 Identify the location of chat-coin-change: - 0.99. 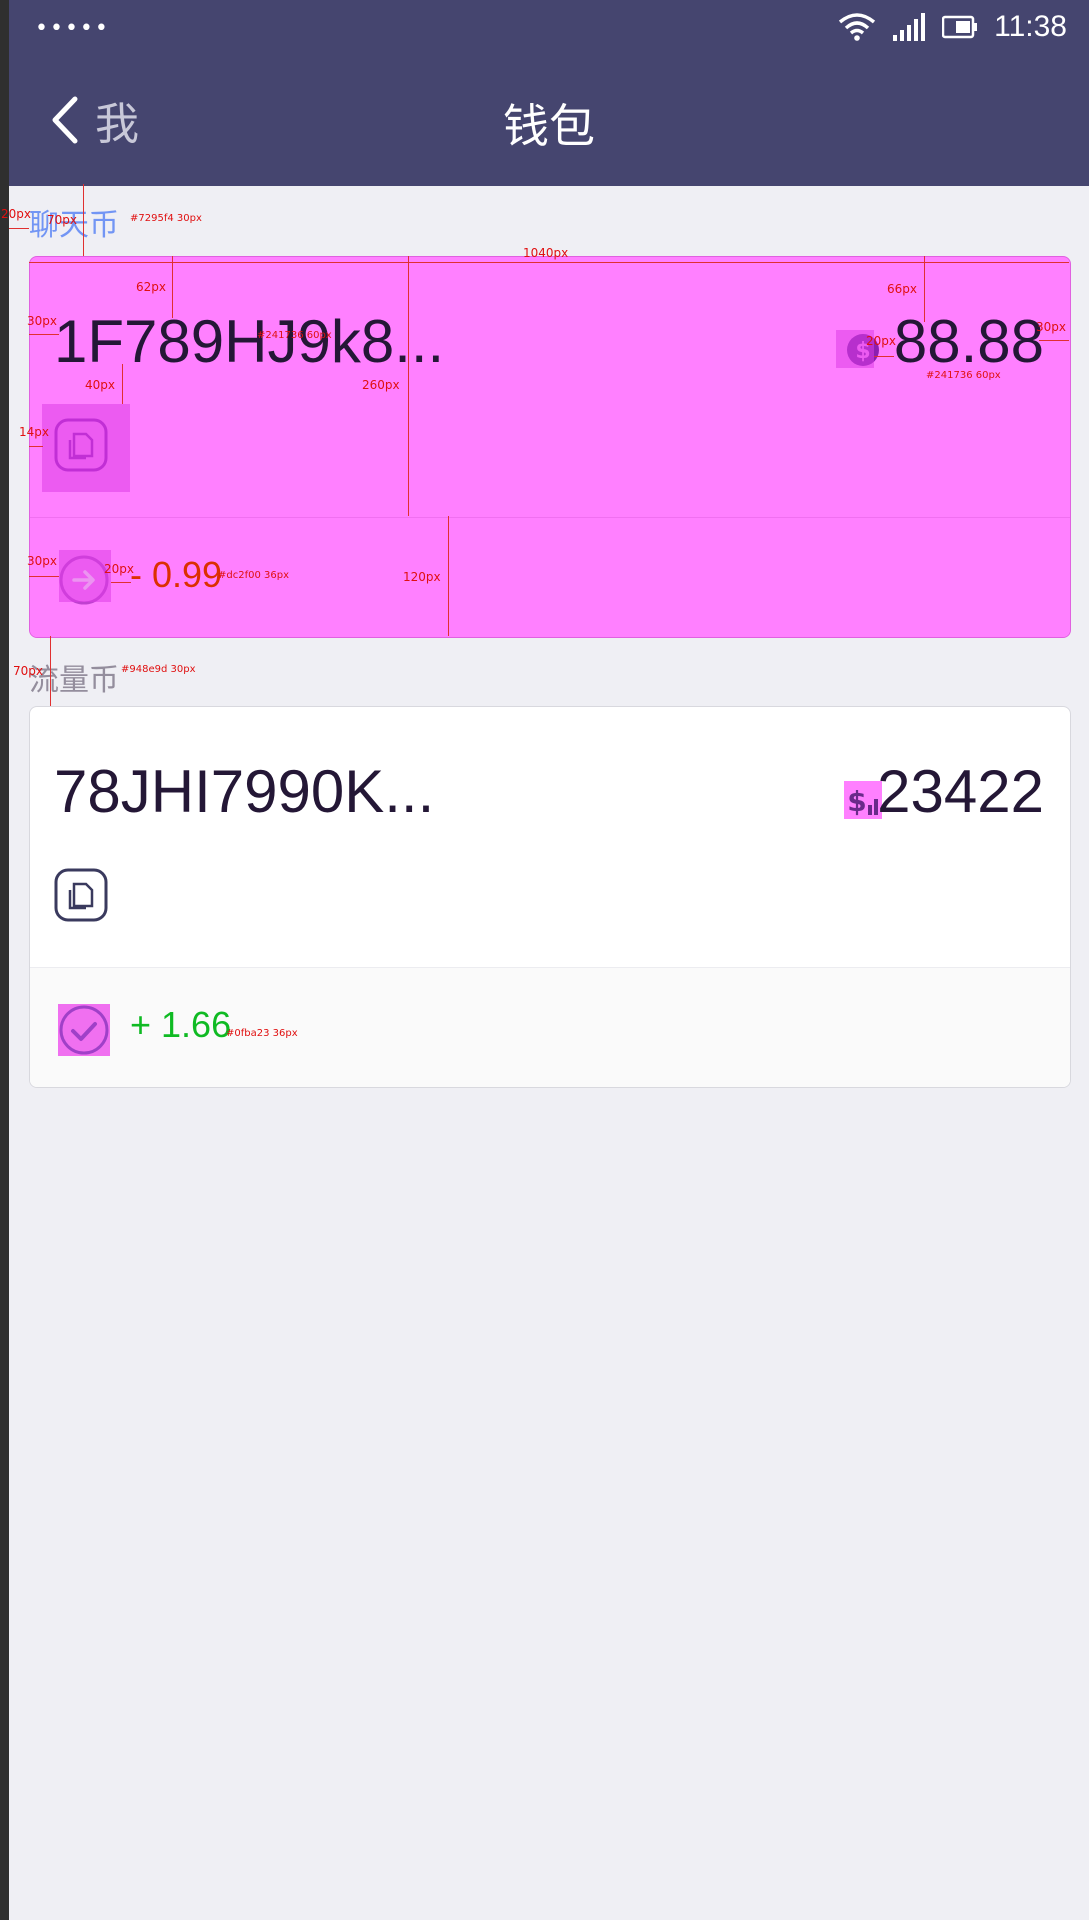
(176, 574).